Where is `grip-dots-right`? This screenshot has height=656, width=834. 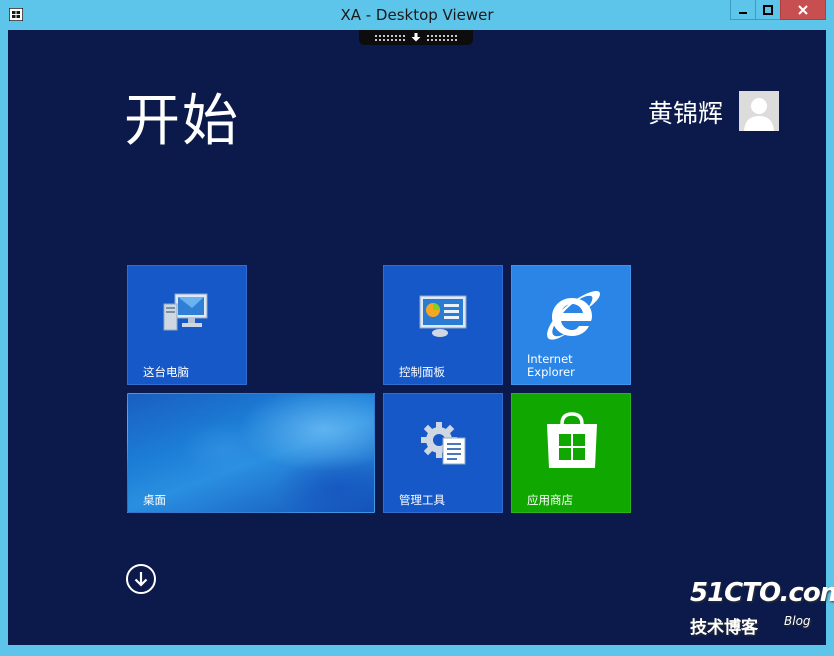 grip-dots-right is located at coordinates (442, 37).